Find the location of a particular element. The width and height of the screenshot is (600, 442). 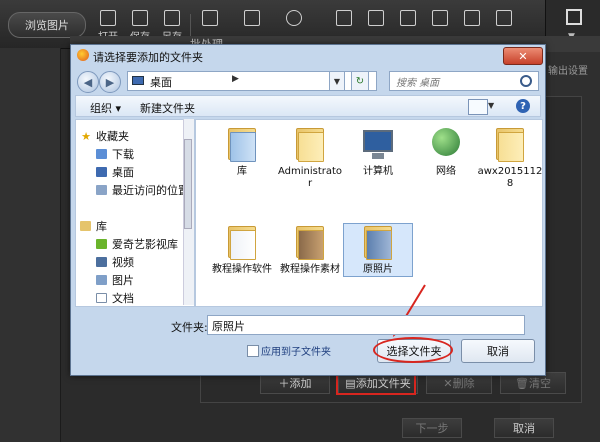

download-icon is located at coordinates (101, 154).